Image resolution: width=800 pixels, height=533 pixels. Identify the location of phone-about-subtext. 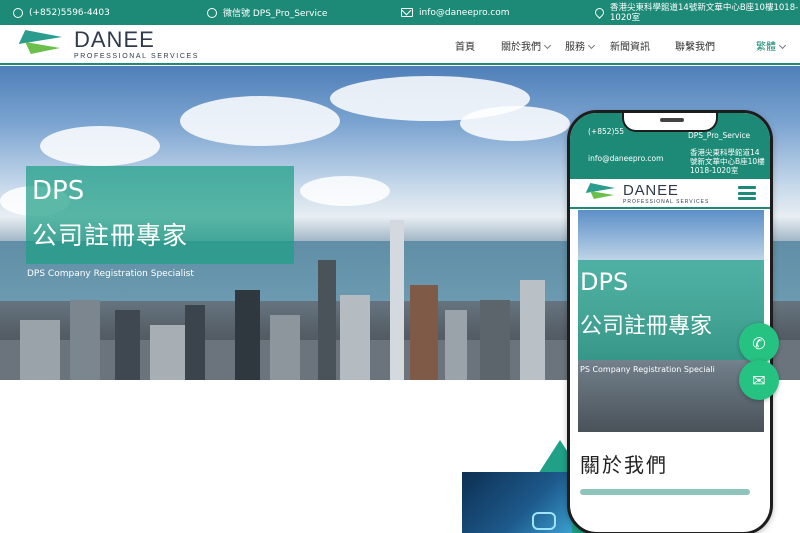
(665, 492).